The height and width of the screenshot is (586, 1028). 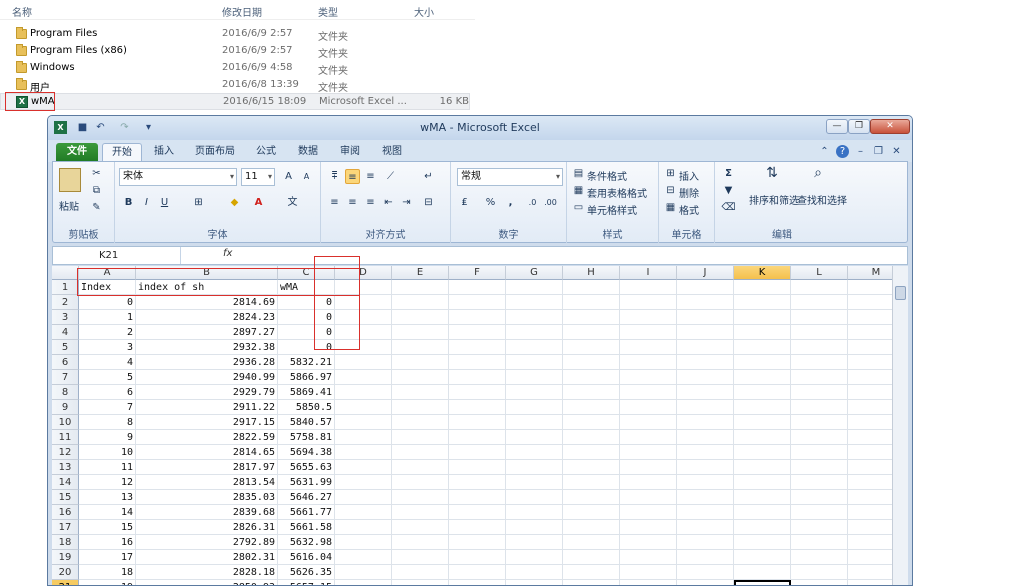 I want to click on cell-K9, so click(x=762, y=407).